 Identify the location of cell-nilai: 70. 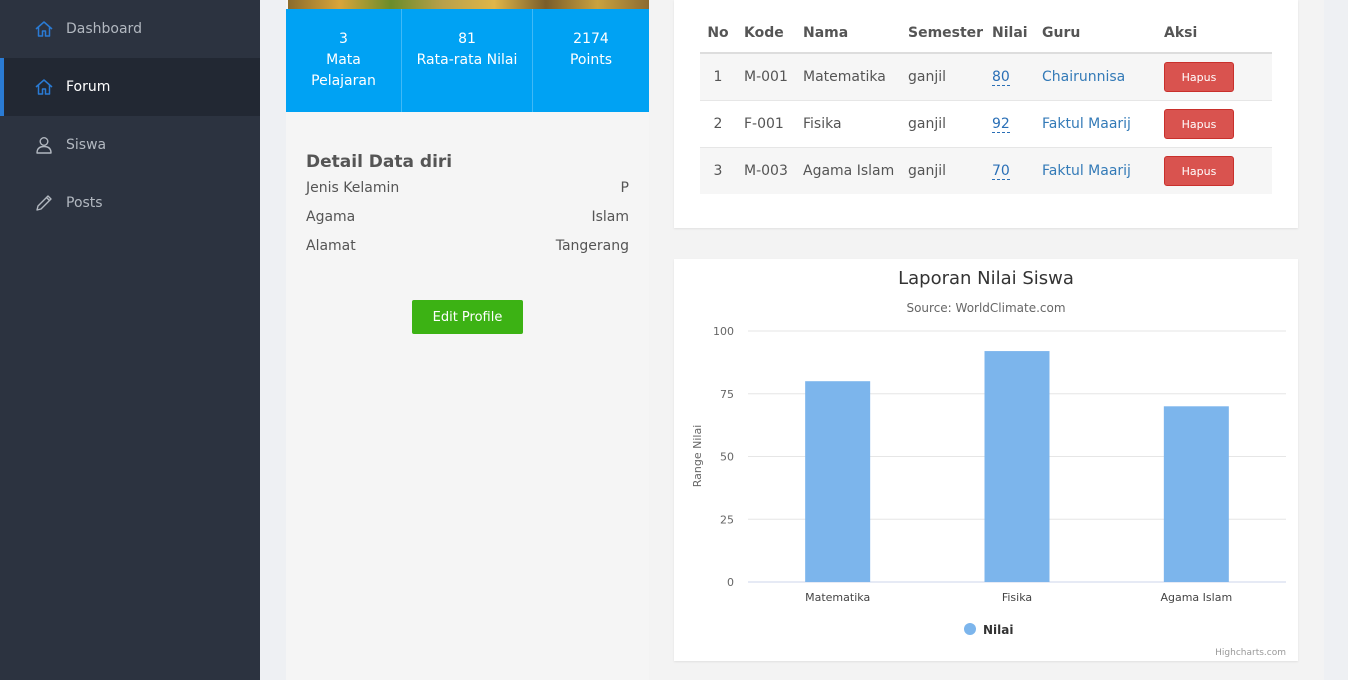
(1009, 170).